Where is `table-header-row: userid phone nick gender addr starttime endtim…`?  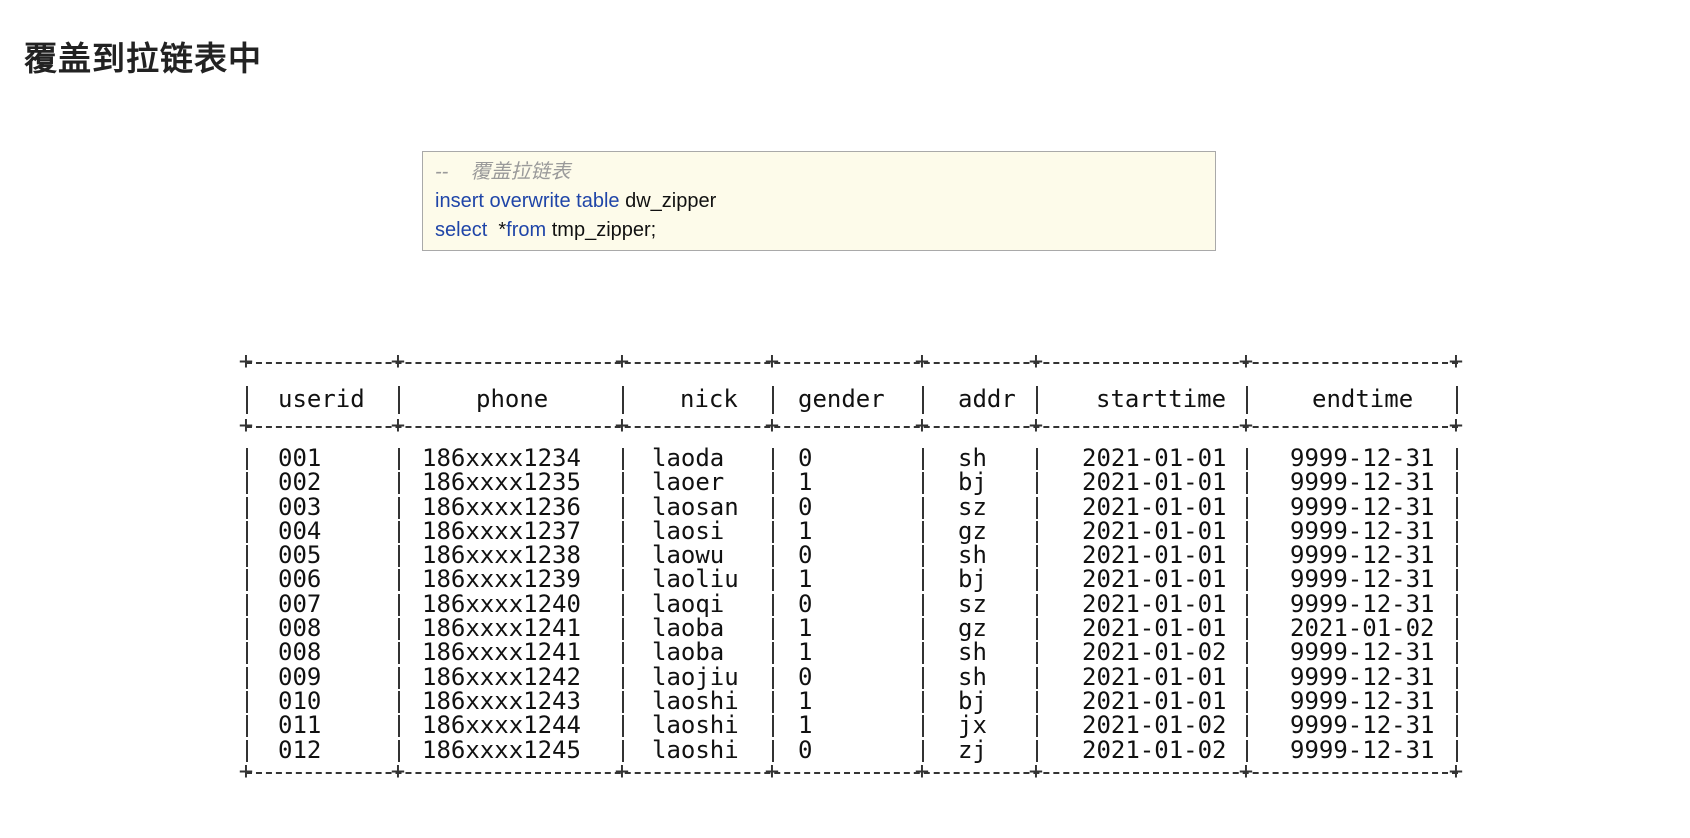
table-header-row: userid phone nick gender addr starttime endtim… is located at coordinates (852, 399).